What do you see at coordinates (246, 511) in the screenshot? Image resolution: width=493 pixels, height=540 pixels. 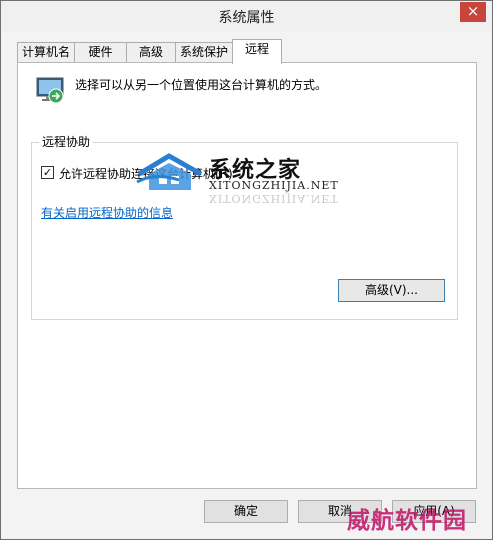 I see `ok-button: 确定` at bounding box center [246, 511].